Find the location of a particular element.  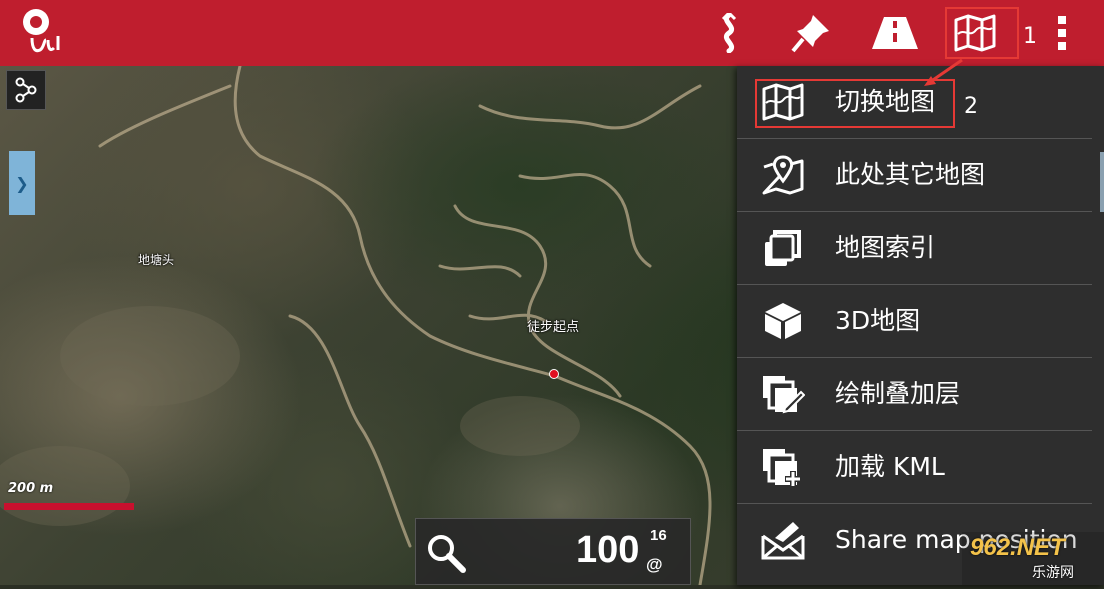

menu-item-label: 加载 KML is located at coordinates (890, 466).